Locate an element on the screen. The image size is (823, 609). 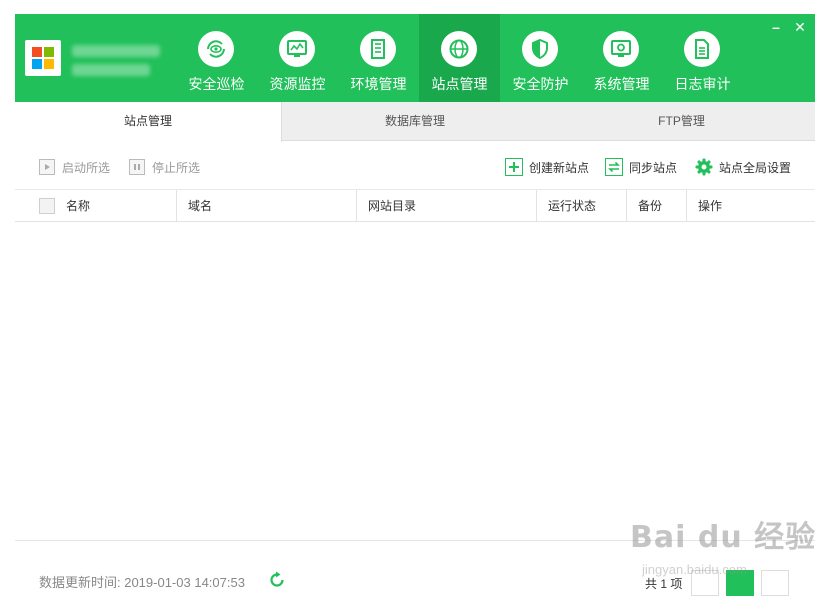
main-nav: 安全巡检 资源监控 环境管理 站点管理 安全防护 系统管理 日志审计 is located at coordinates (459, 58).